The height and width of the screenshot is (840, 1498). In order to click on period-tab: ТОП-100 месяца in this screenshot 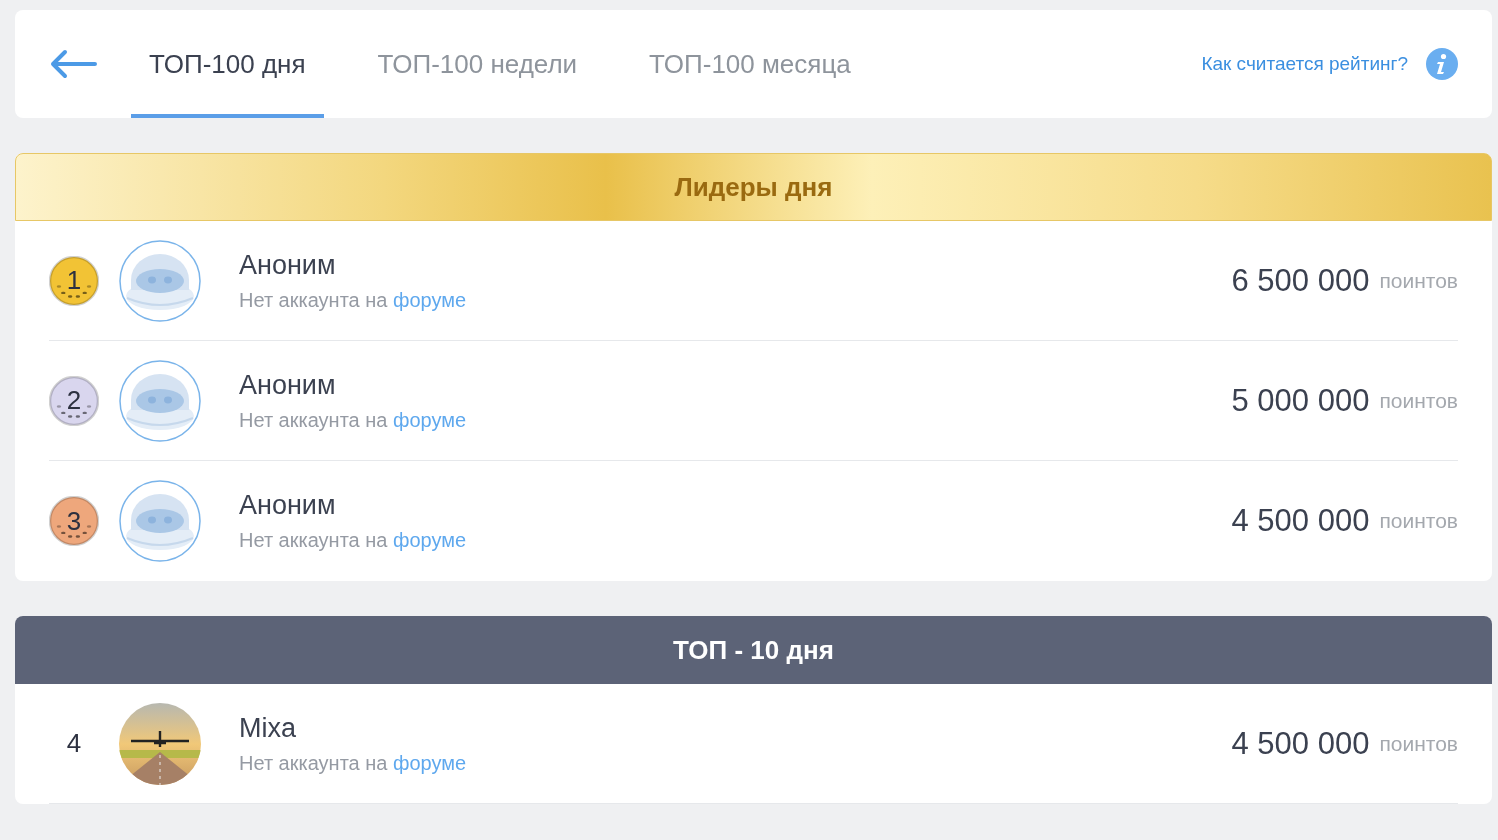, I will do `click(750, 64)`.